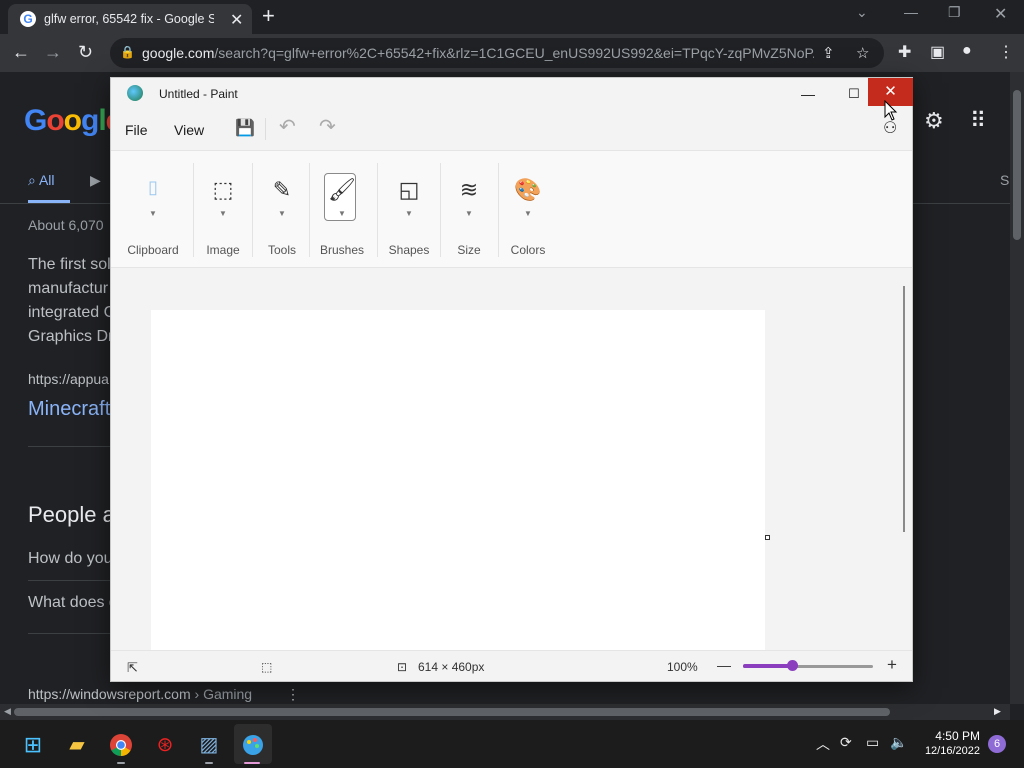 This screenshot has width=1024, height=768. What do you see at coordinates (949, 736) in the screenshot?
I see `clock-time: 4:50 PM` at bounding box center [949, 736].